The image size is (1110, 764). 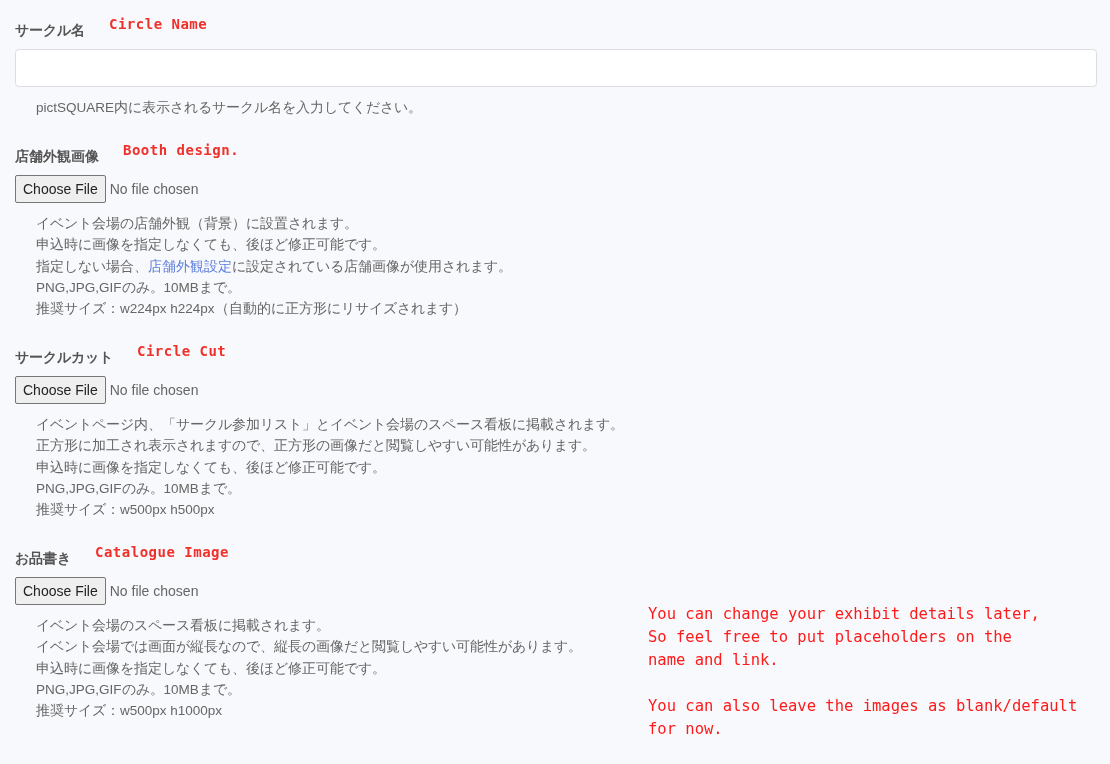 What do you see at coordinates (182, 352) in the screenshot?
I see `annotation-text: Circle Cut` at bounding box center [182, 352].